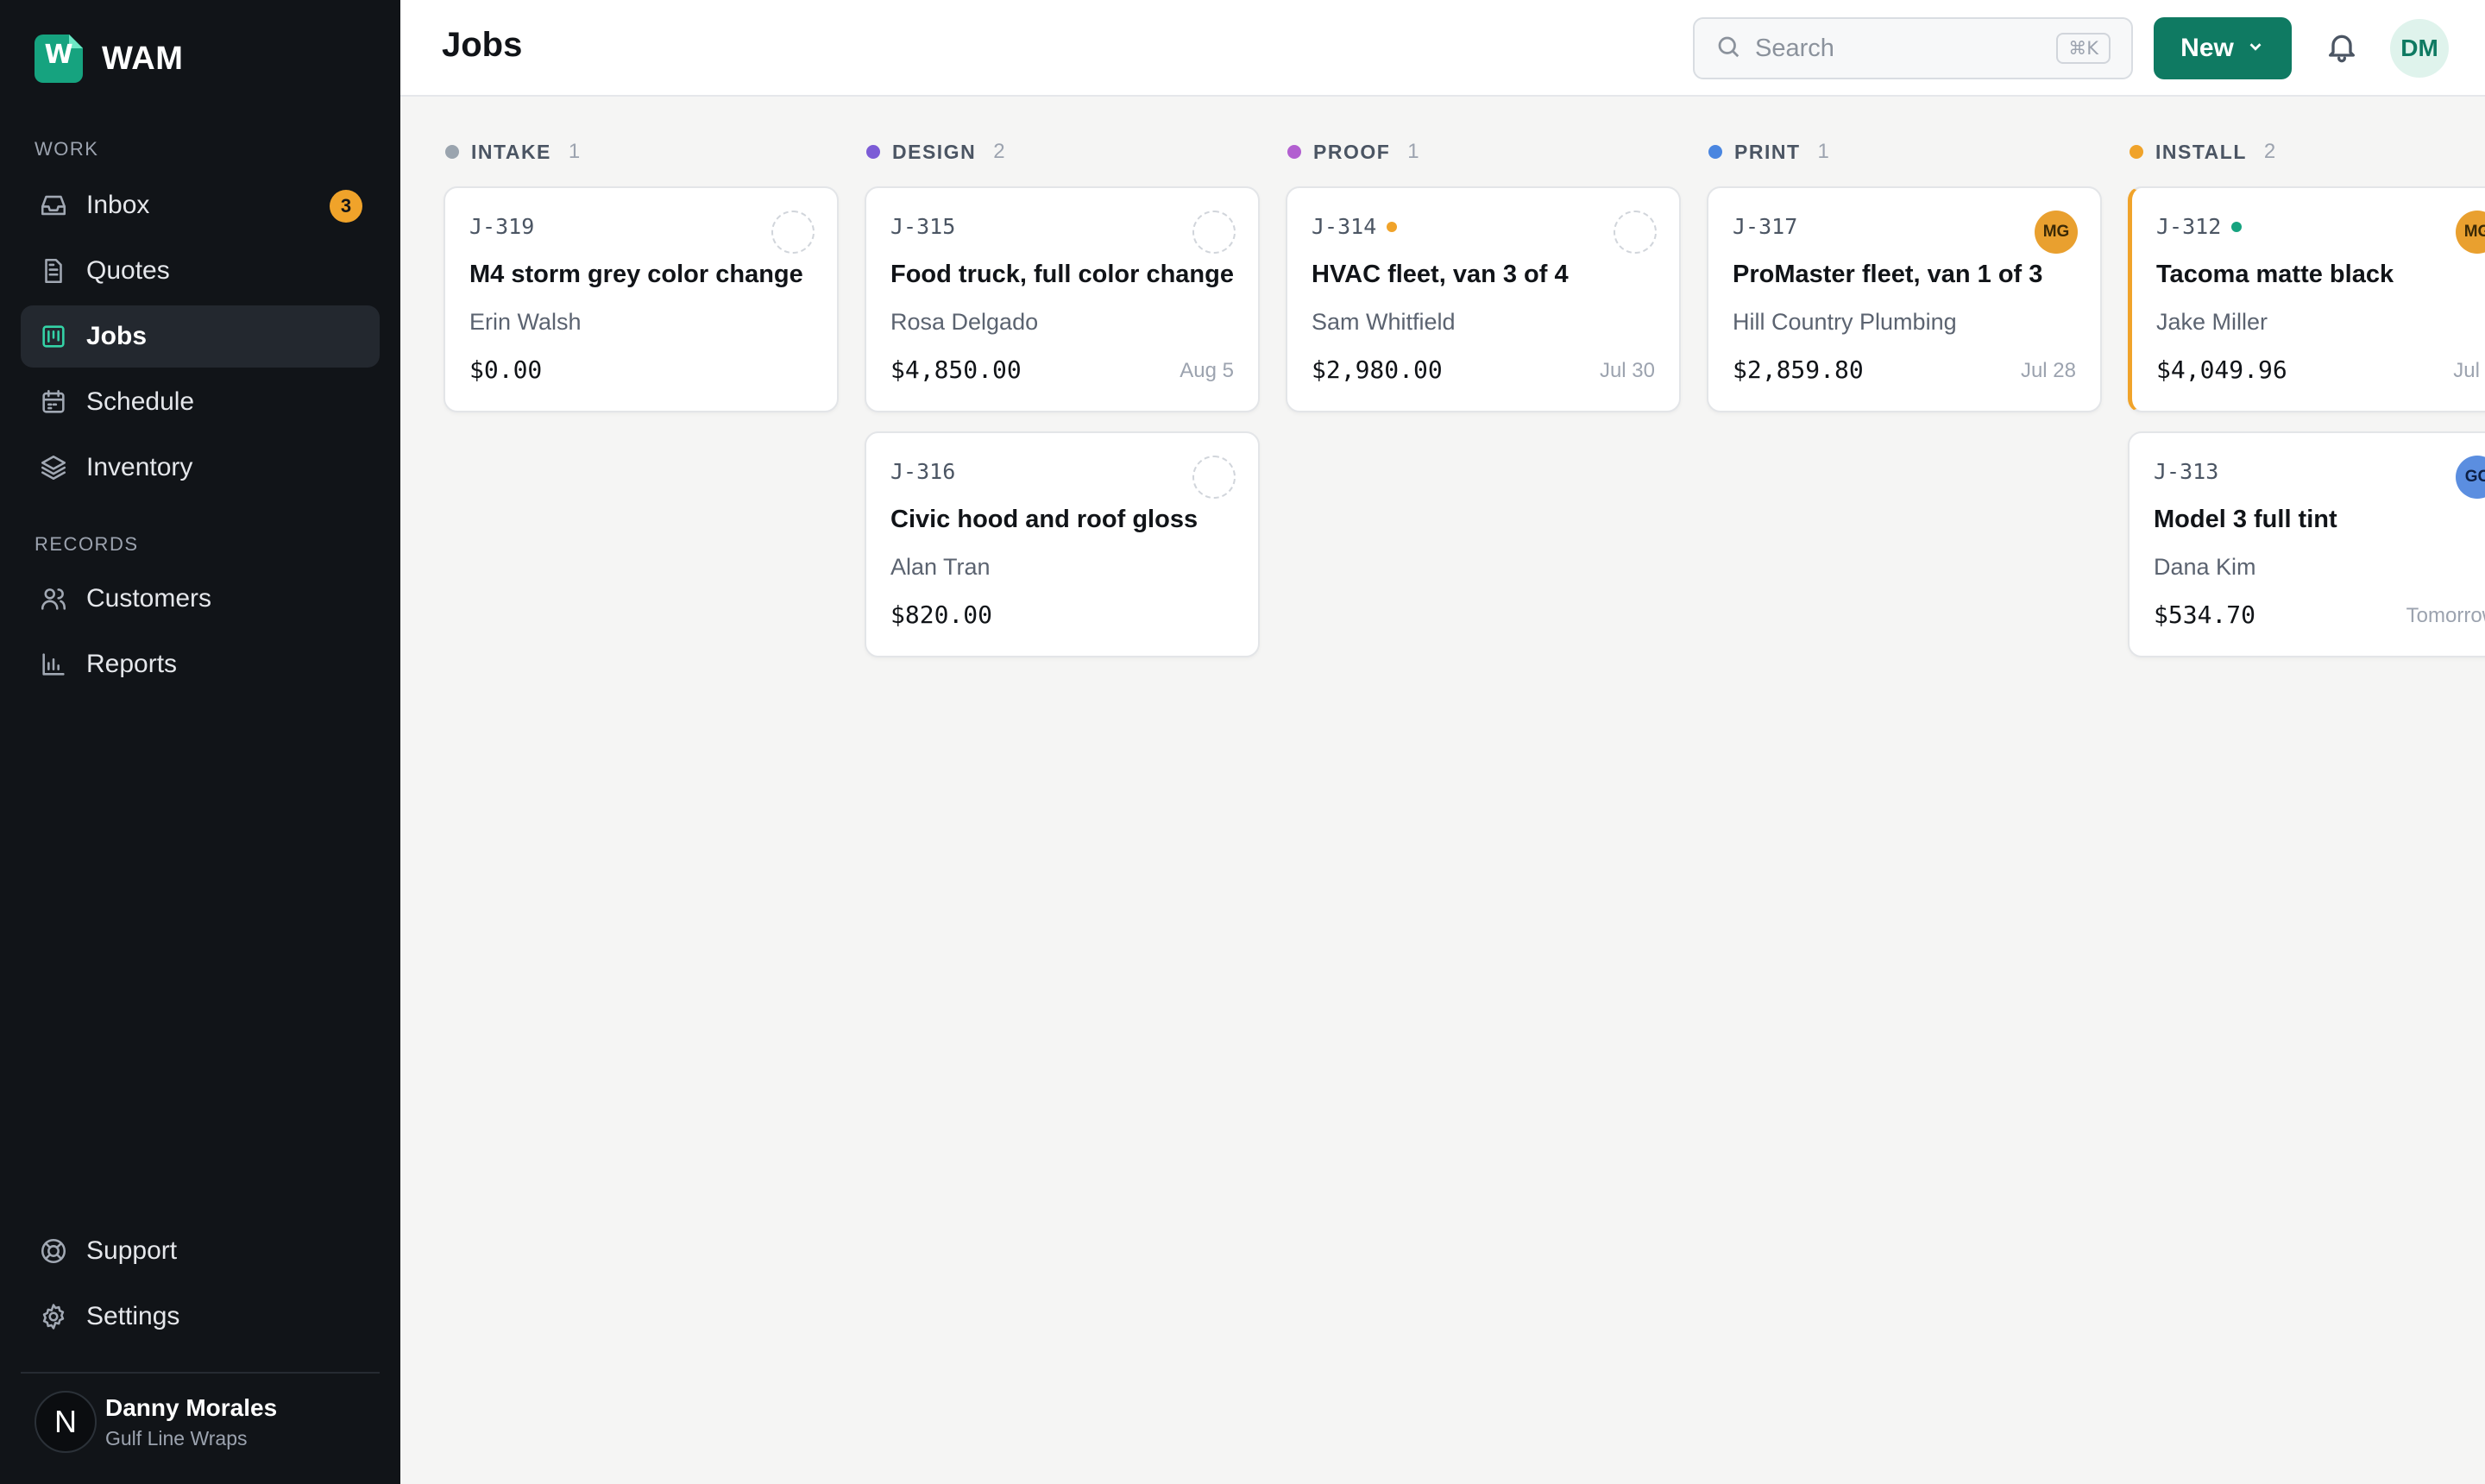 The height and width of the screenshot is (1484, 2485). I want to click on job-amount: $2,859.80, so click(1798, 370).